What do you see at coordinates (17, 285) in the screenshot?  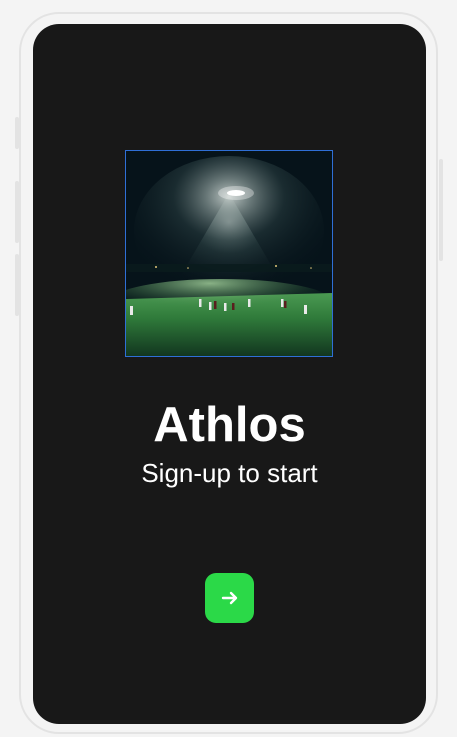 I see `side-button-volume-down` at bounding box center [17, 285].